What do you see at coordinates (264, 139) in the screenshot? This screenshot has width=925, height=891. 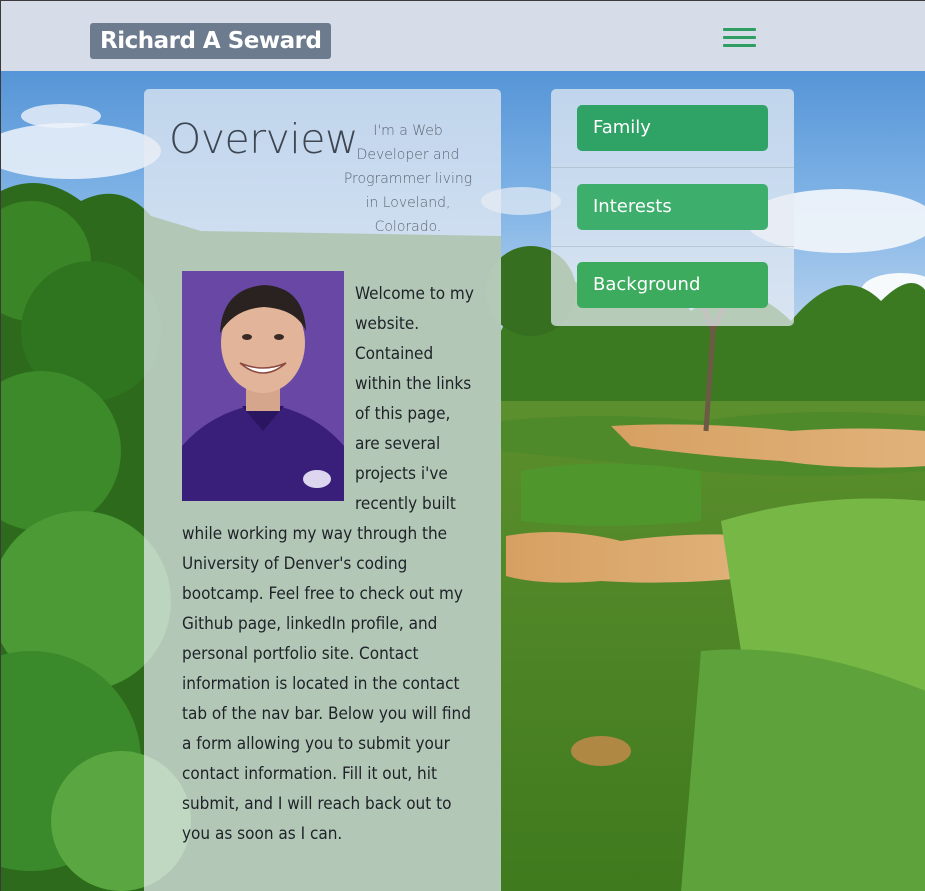 I see `overview-title: Overview` at bounding box center [264, 139].